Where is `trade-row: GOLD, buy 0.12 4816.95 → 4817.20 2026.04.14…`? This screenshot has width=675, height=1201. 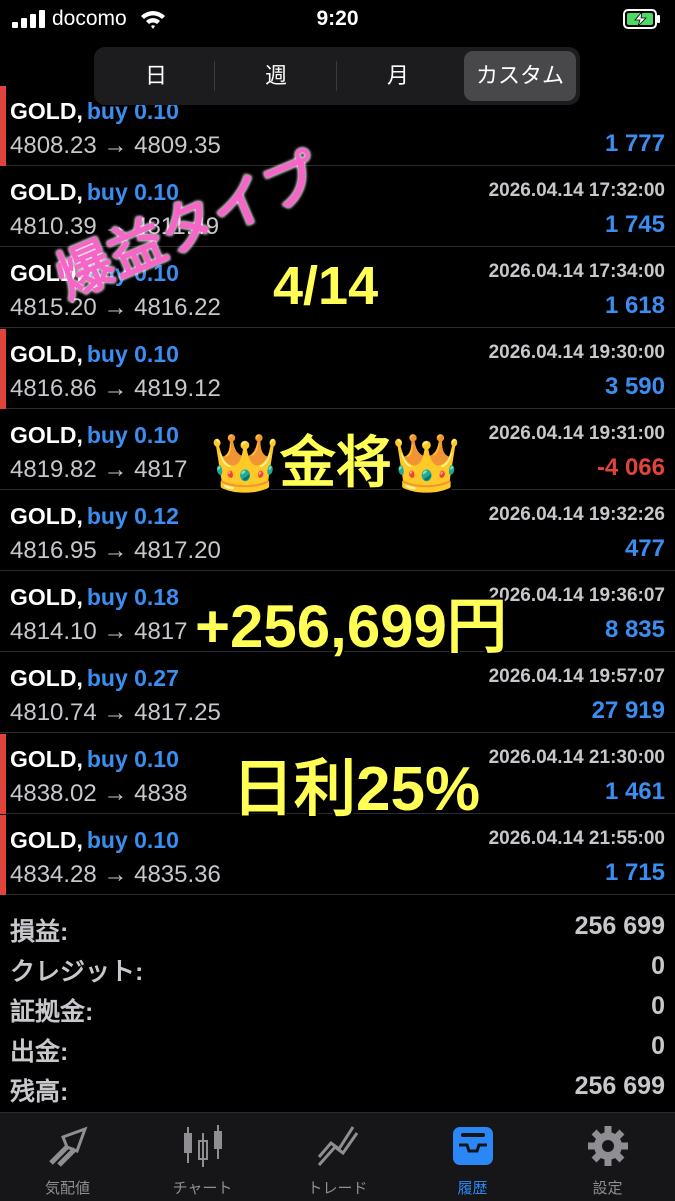 trade-row: GOLD, buy 0.12 4816.95 → 4817.20 2026.04.14… is located at coordinates (337, 531).